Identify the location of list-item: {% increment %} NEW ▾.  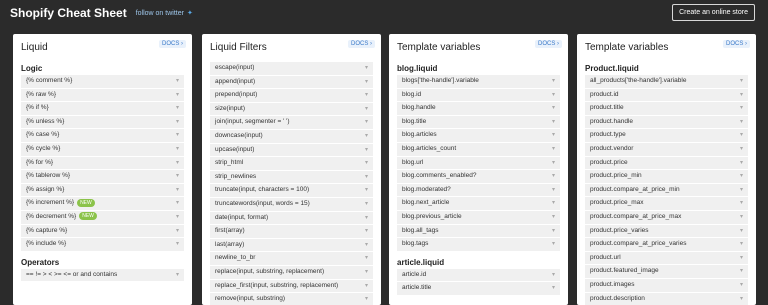
(102, 204).